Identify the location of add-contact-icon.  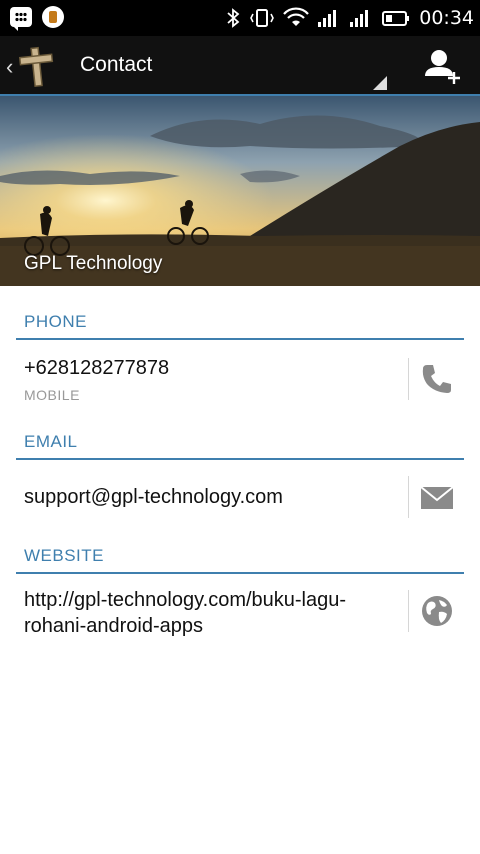
(443, 66).